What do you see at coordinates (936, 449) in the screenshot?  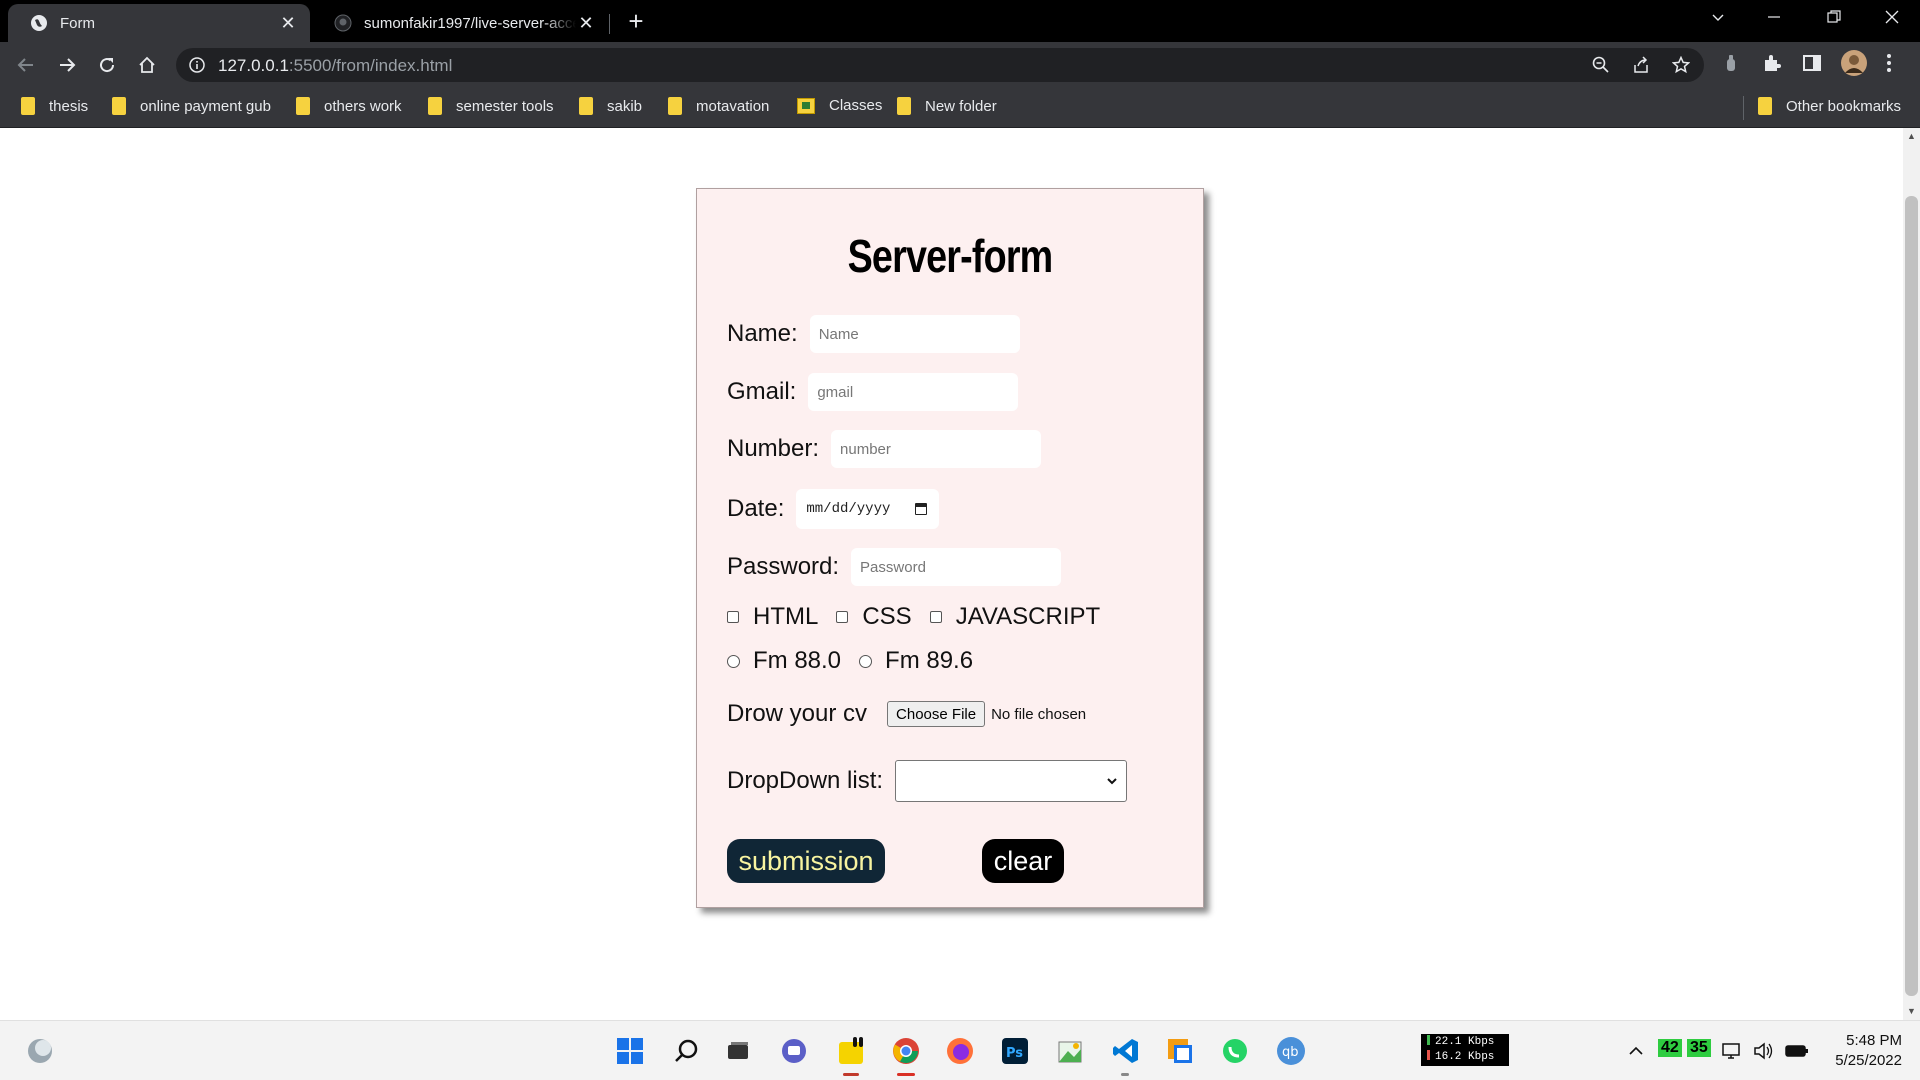 I see `number-input` at bounding box center [936, 449].